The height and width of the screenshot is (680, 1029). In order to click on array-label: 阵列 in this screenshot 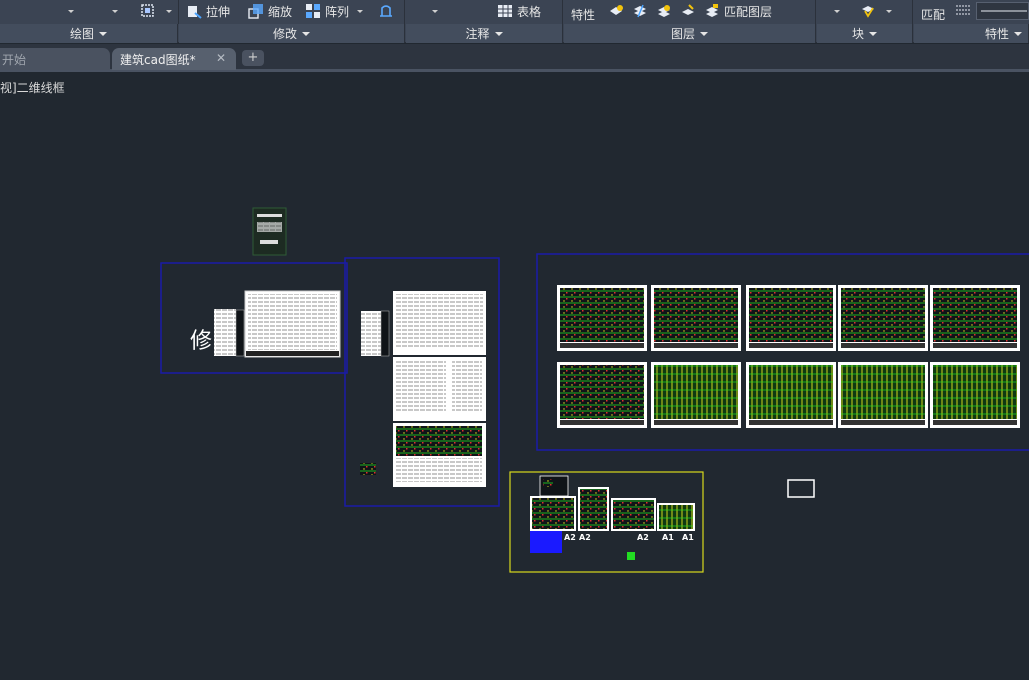, I will do `click(337, 11)`.